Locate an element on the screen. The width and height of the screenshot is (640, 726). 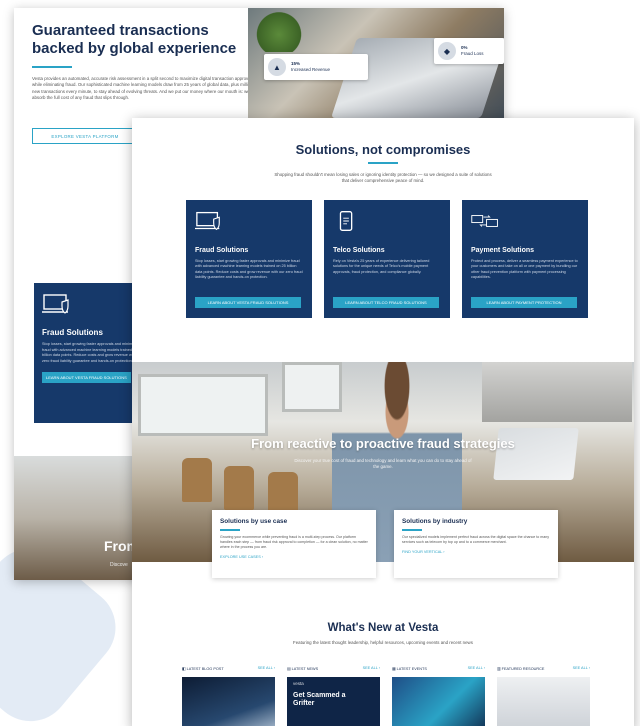
card-title: Fraud Solutions is located at coordinates (222, 250).